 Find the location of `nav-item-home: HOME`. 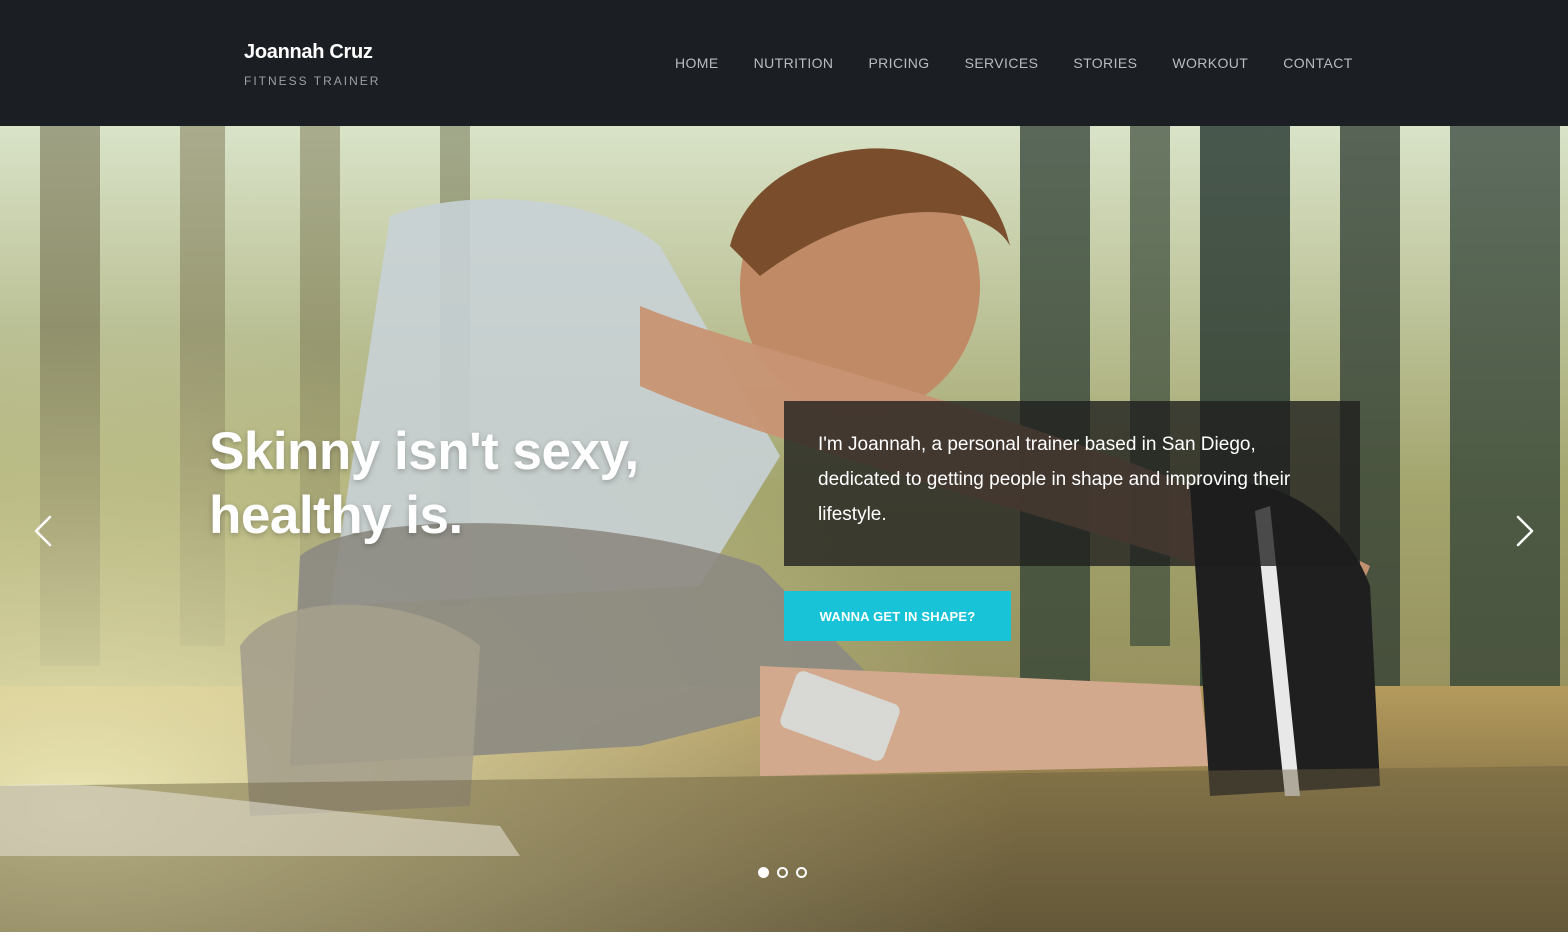

nav-item-home: HOME is located at coordinates (697, 63).